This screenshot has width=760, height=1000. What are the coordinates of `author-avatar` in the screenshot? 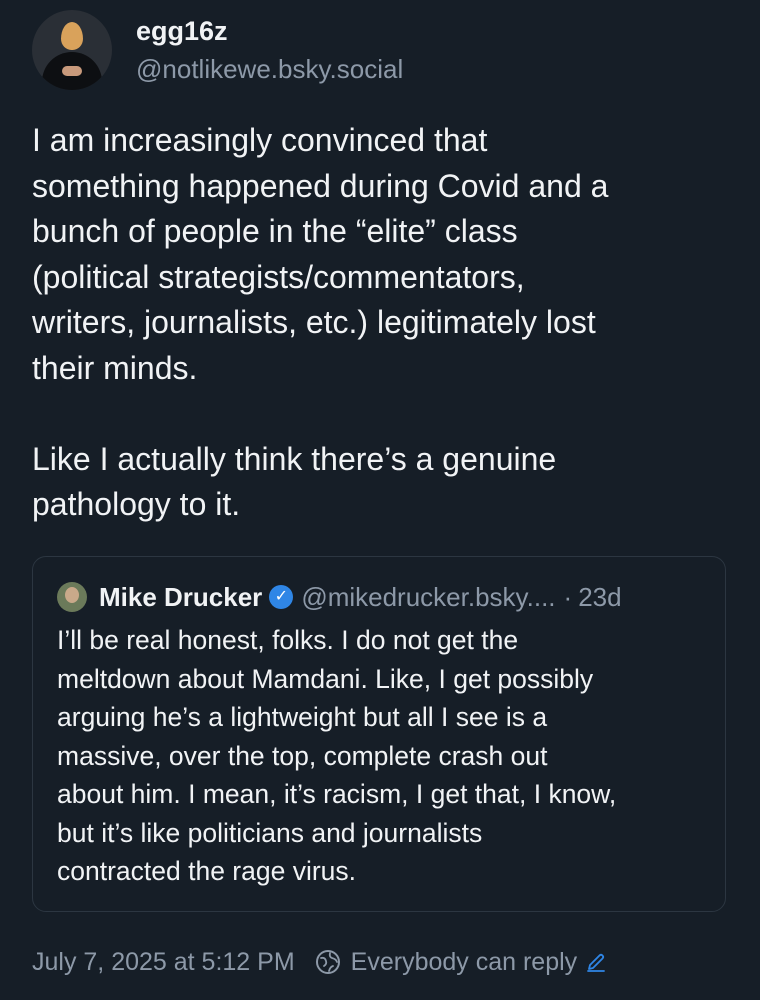 It's located at (72, 50).